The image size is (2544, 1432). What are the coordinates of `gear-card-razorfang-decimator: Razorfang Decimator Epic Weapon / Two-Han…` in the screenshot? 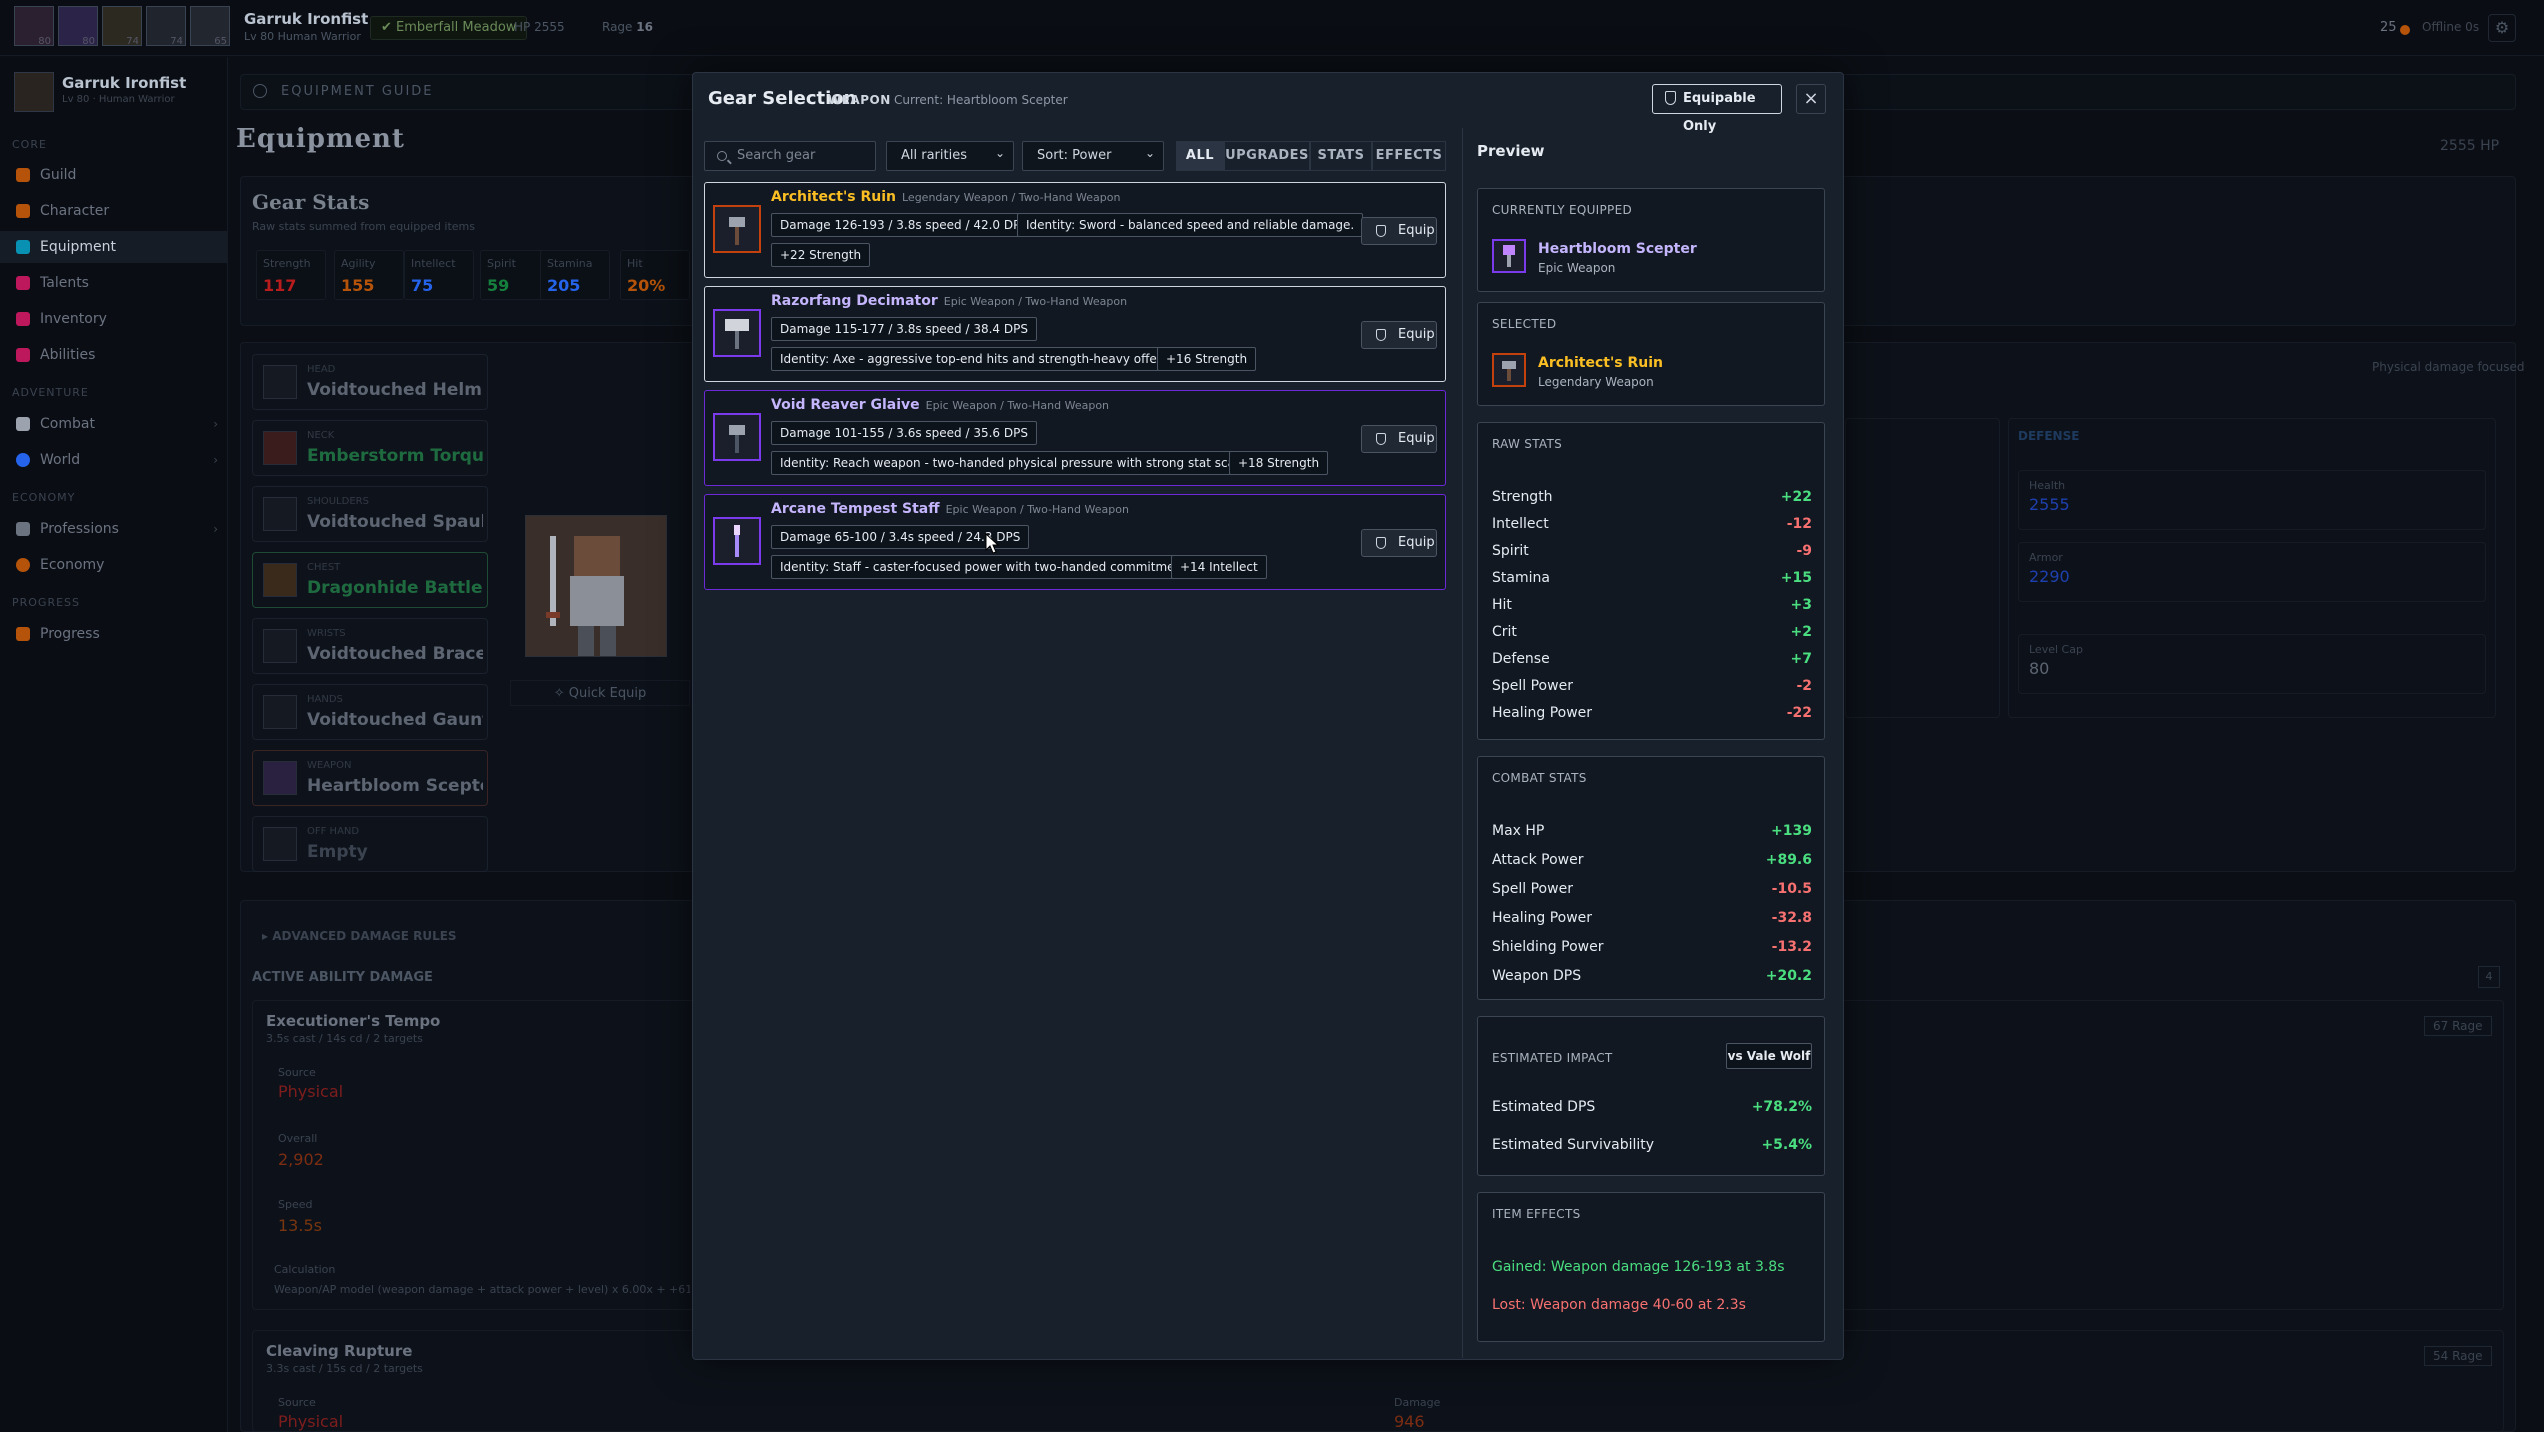 It's located at (1075, 334).